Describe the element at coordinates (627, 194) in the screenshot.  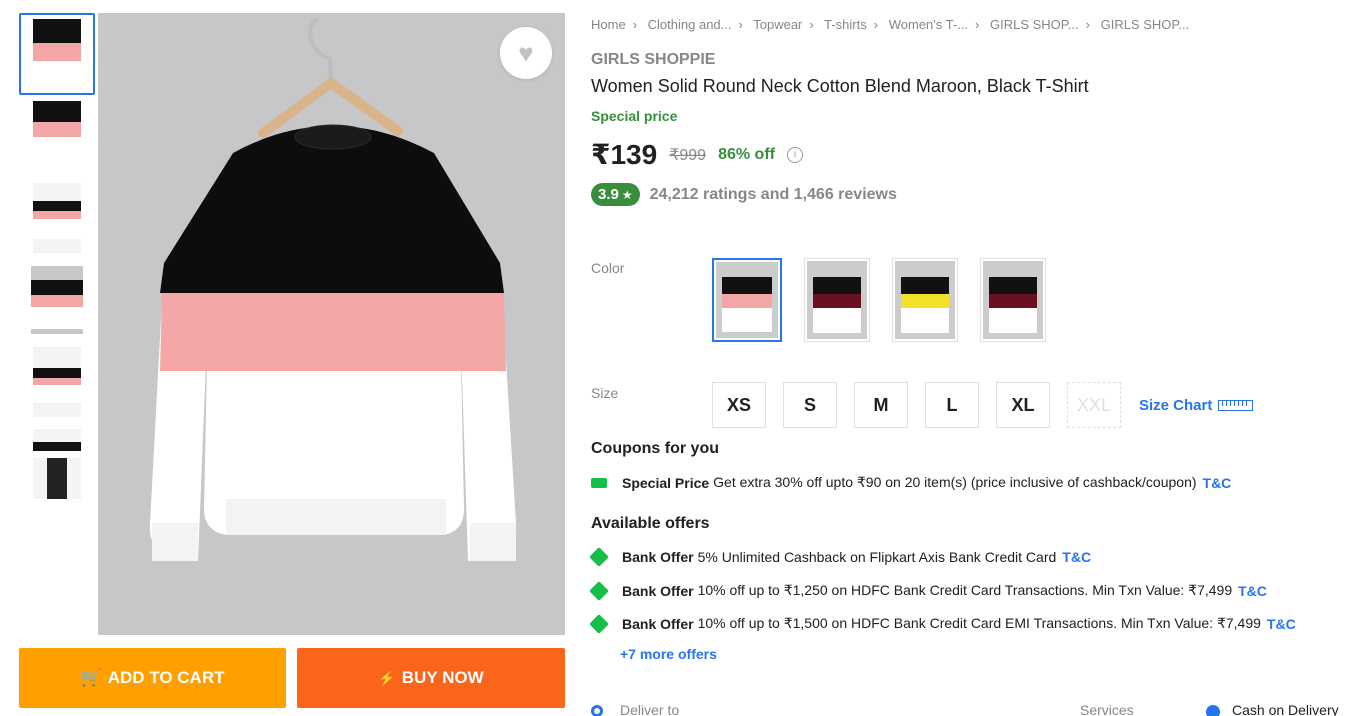
I see `star-icon: ★` at that location.